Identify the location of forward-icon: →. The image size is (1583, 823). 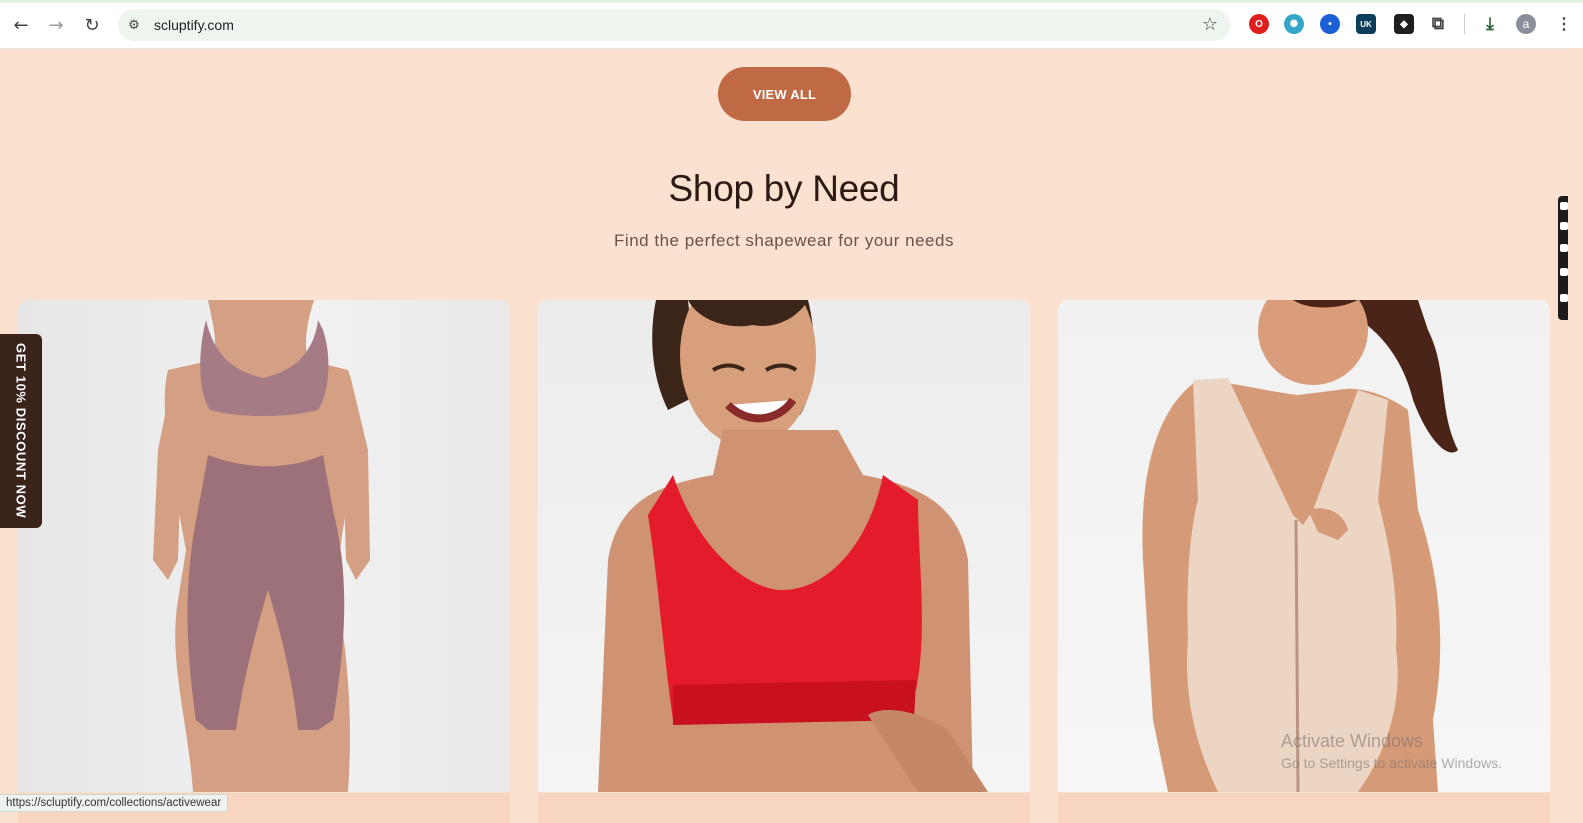
(56, 25).